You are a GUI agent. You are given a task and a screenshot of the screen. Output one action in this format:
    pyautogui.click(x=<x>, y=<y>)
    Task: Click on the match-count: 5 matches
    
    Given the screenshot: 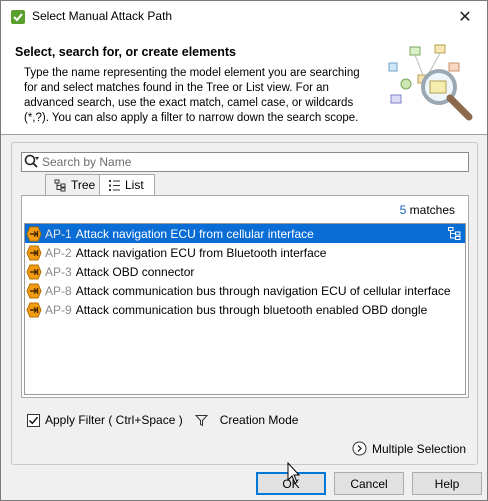 What is the action you would take?
    pyautogui.click(x=427, y=210)
    